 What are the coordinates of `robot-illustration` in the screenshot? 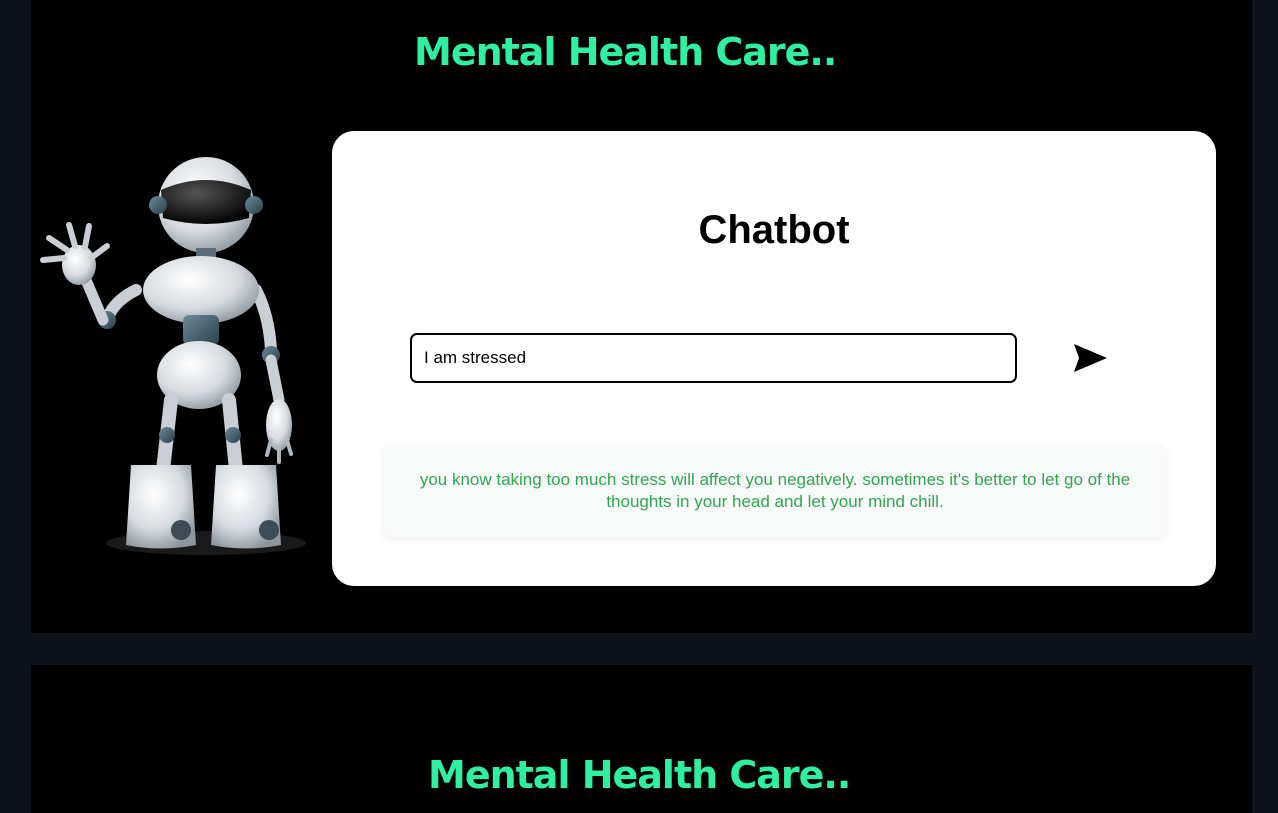 It's located at (173, 356).